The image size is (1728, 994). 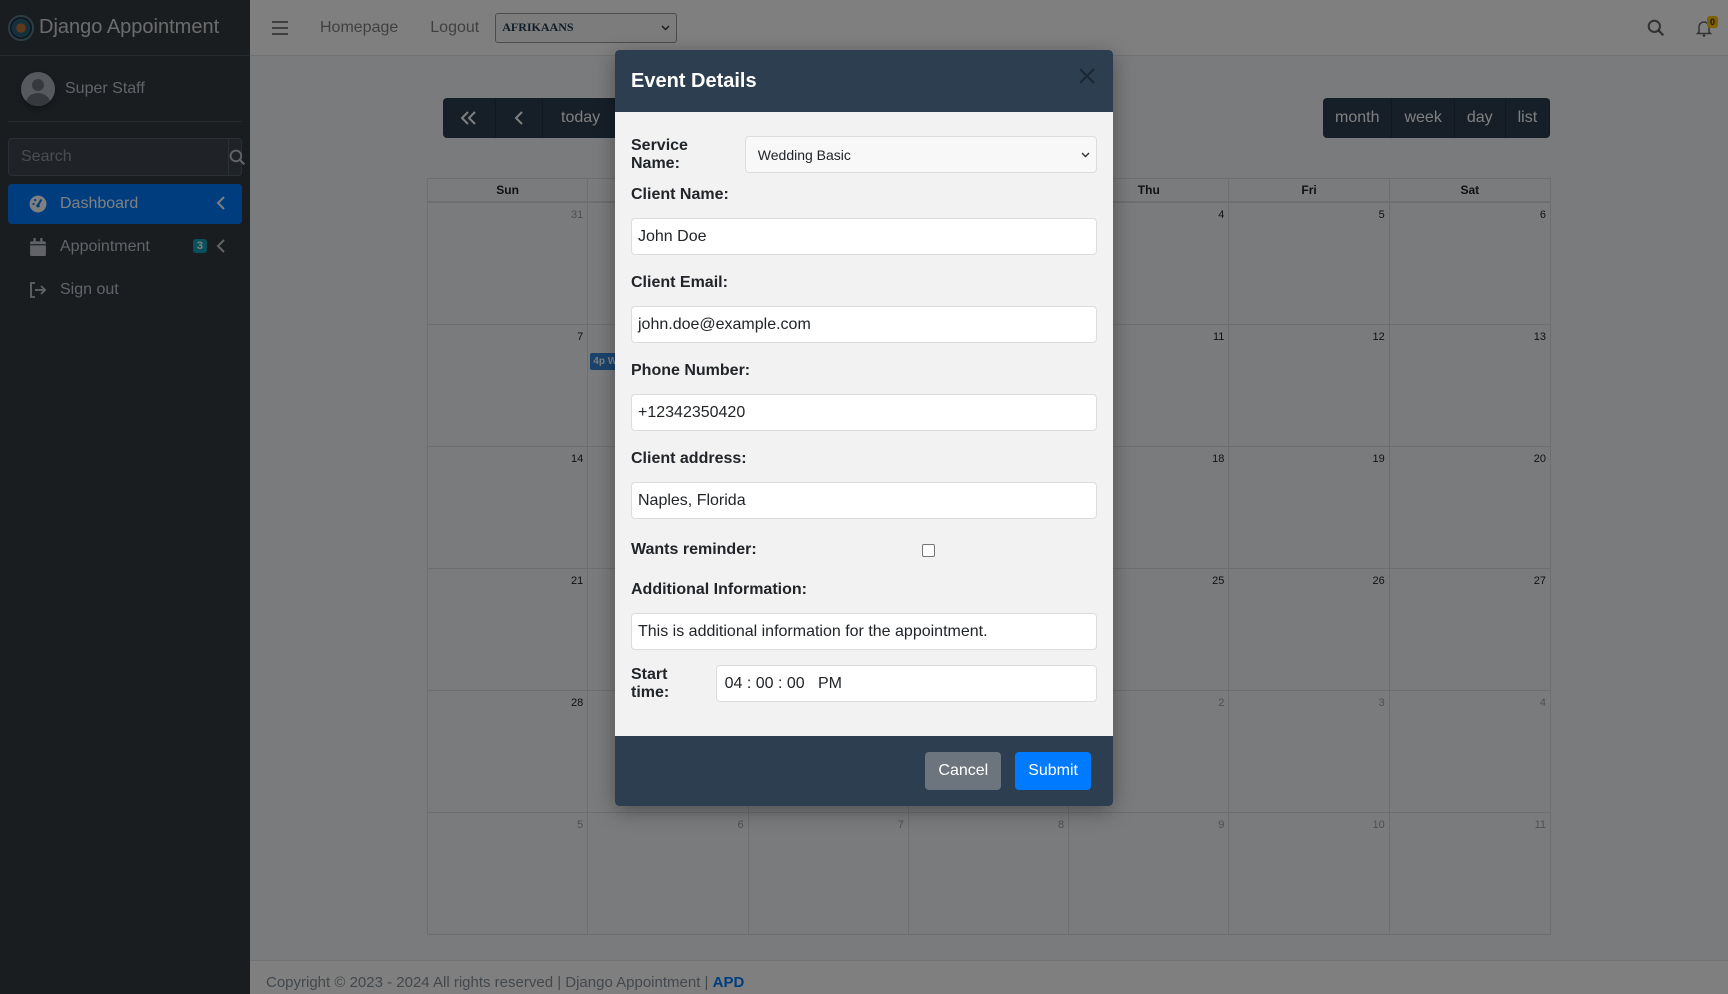 What do you see at coordinates (650, 683) in the screenshot?
I see `start-time-label: Start time:` at bounding box center [650, 683].